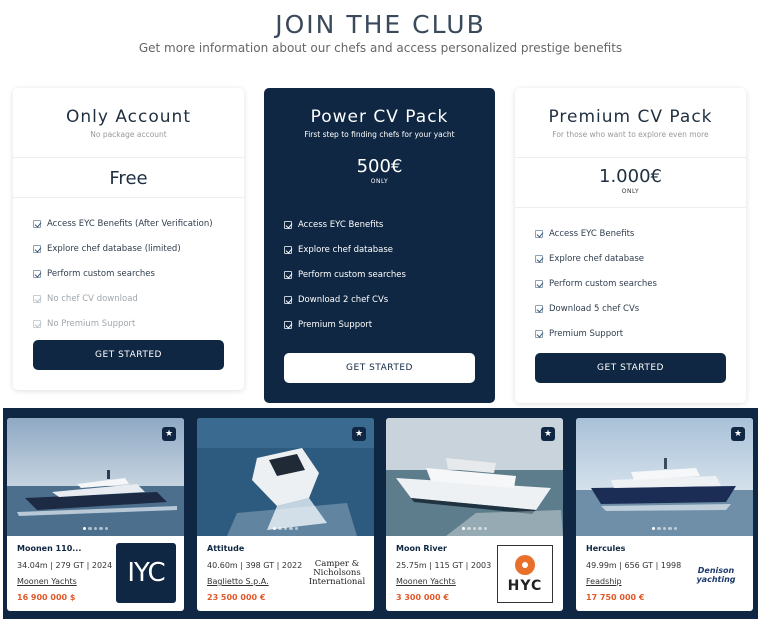 The width and height of the screenshot is (761, 619). Describe the element at coordinates (337, 573) in the screenshot. I see `broker-logo-camper-nicholsons: Camper & Nicholsons International` at that location.